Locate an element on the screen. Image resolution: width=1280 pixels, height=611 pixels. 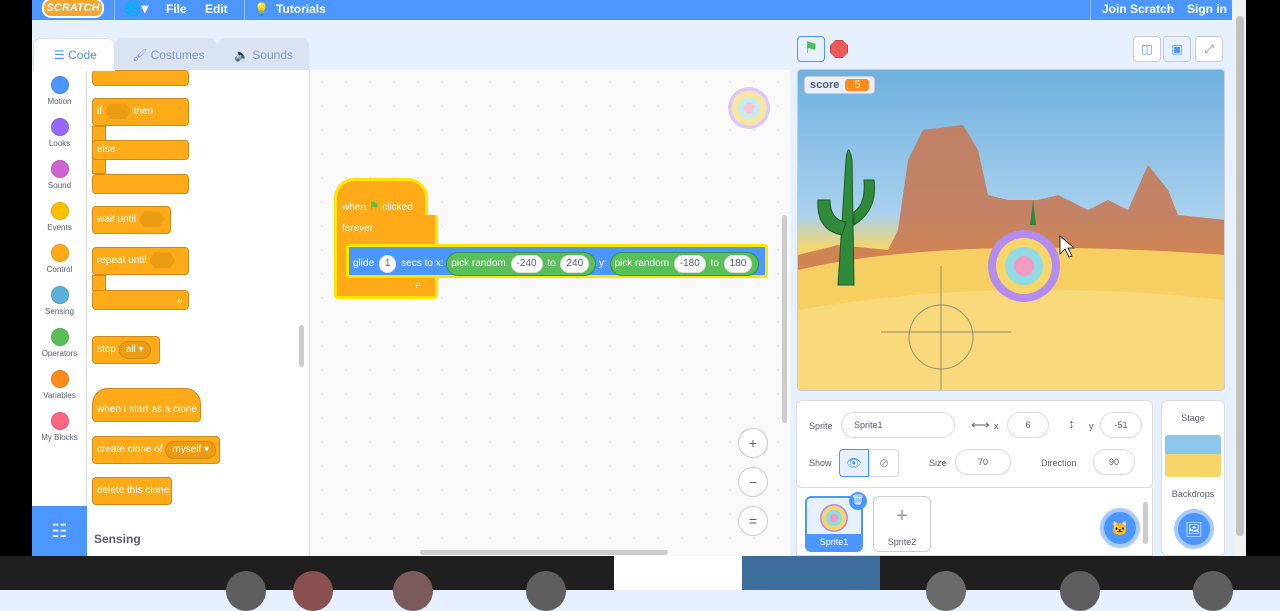
y-position-input: -51 is located at coordinates (1121, 425).